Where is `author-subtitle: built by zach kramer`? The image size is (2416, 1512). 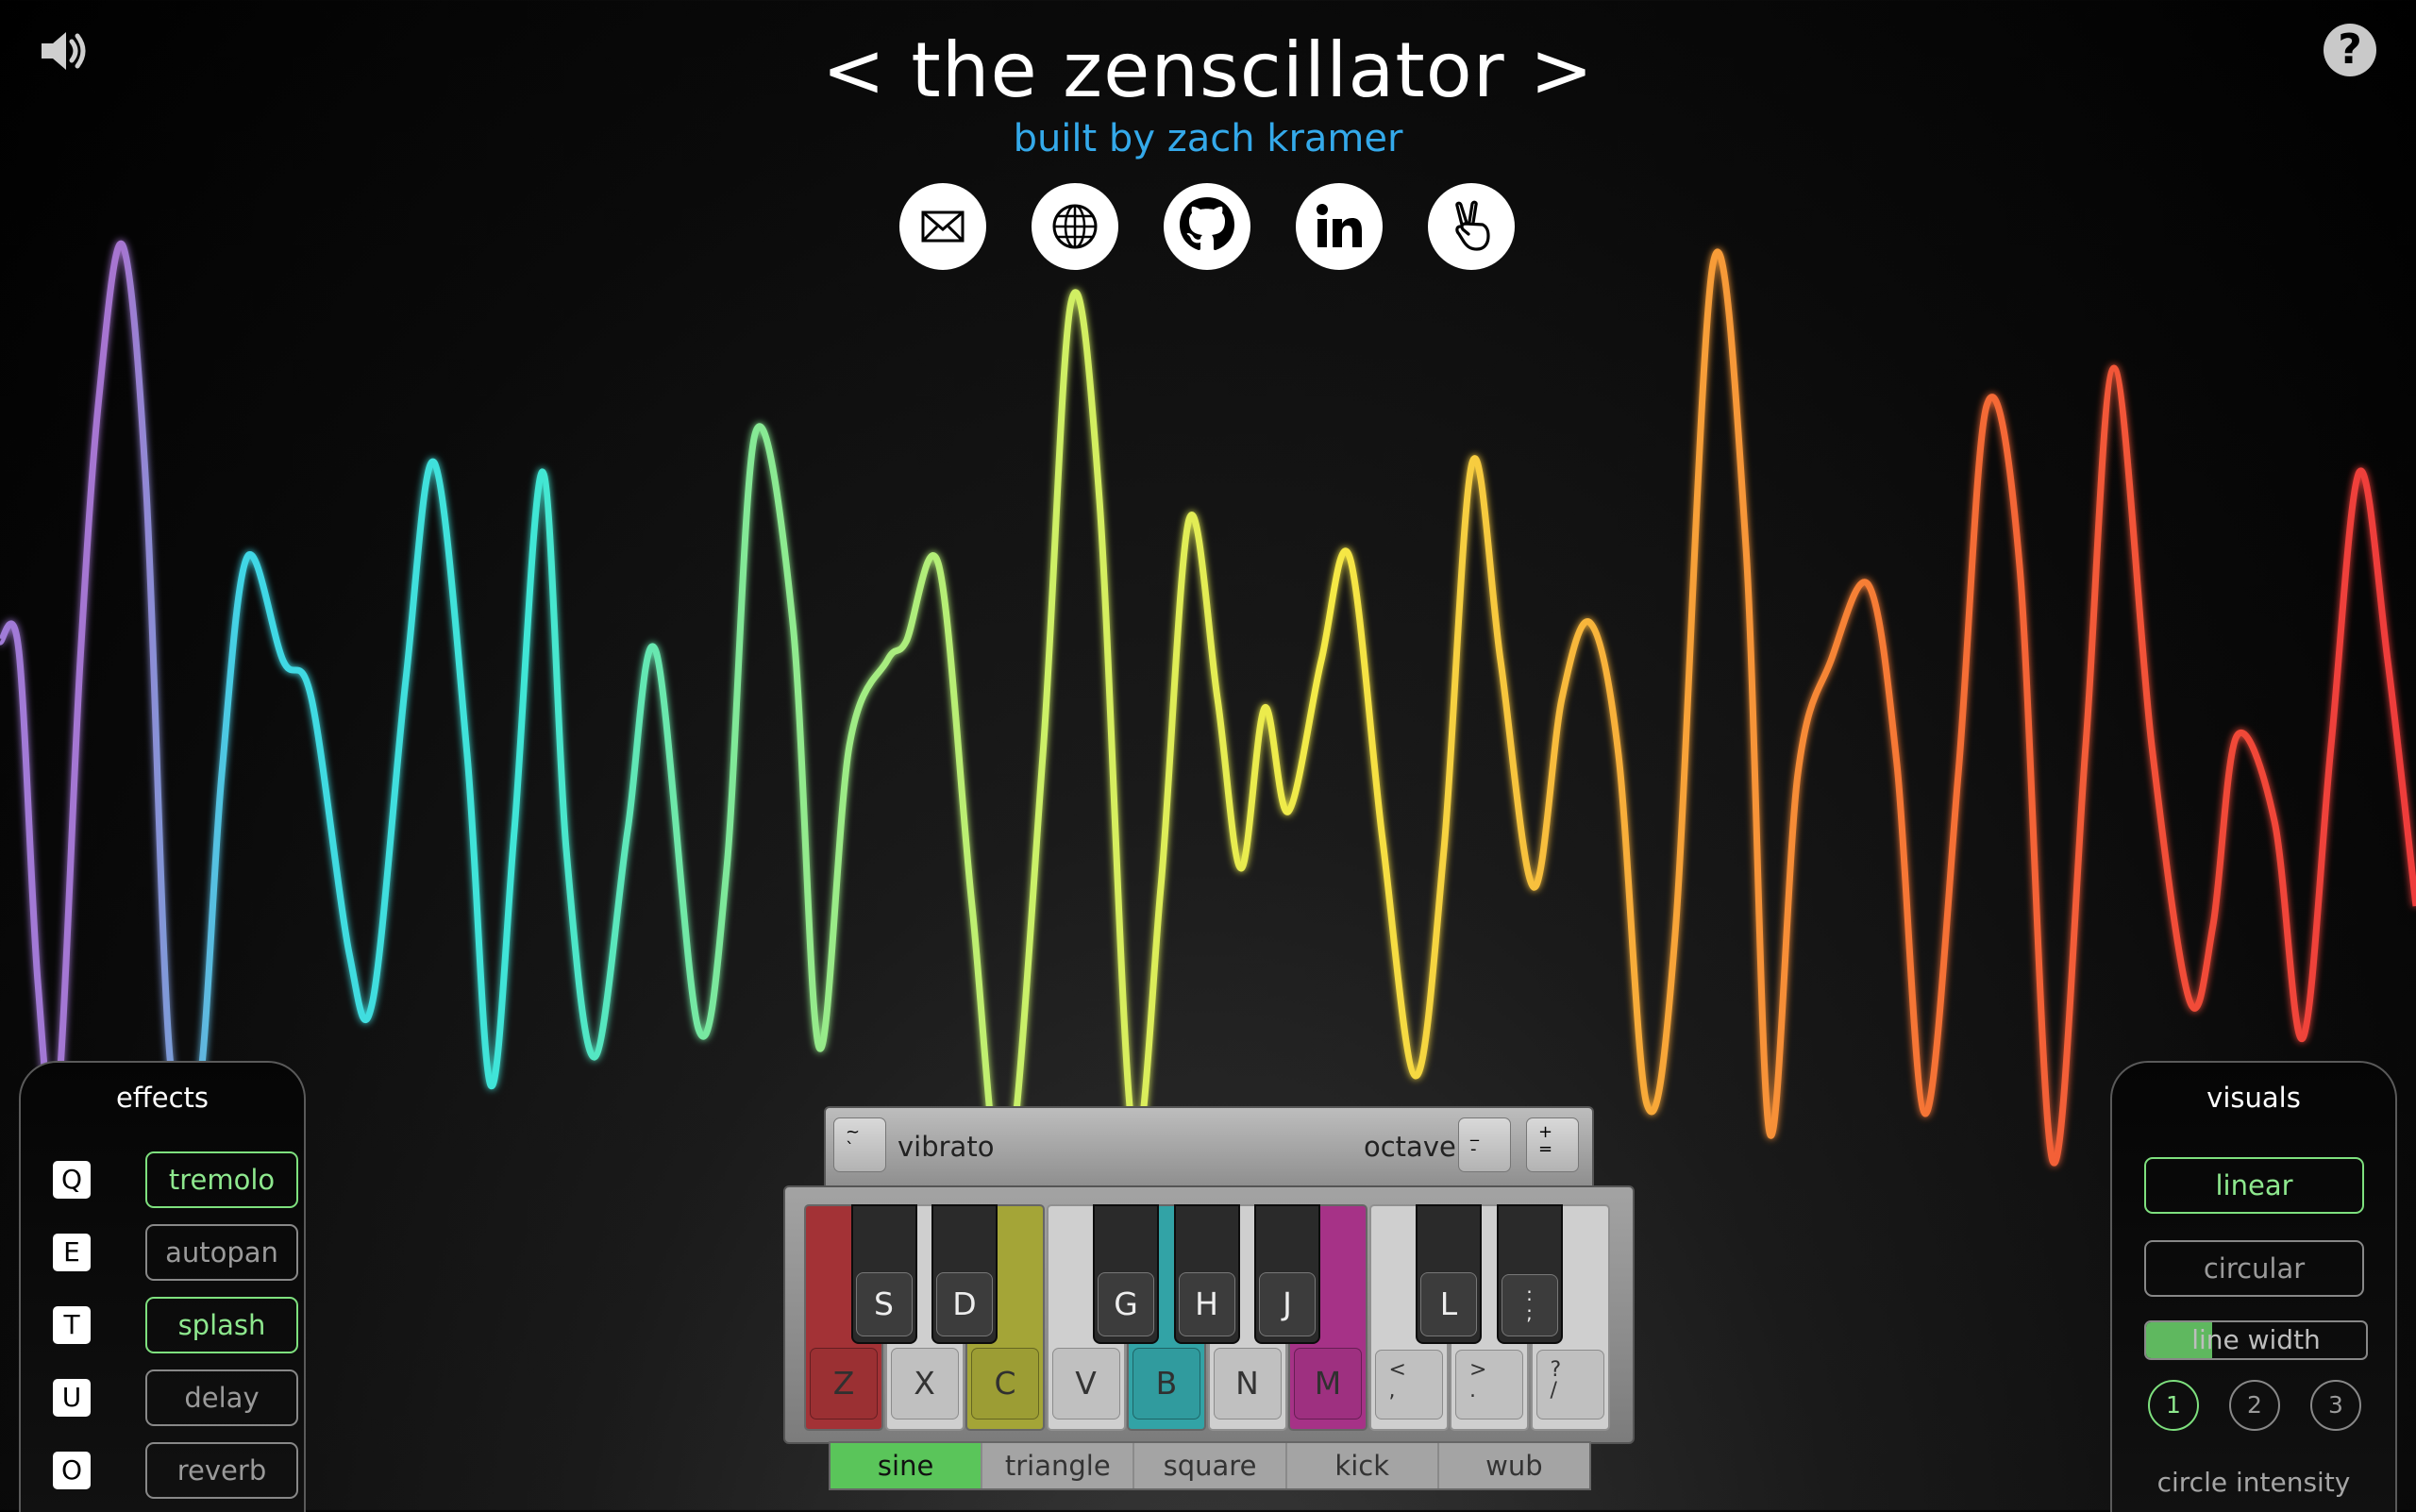
author-subtitle: built by zach kramer is located at coordinates (1208, 138).